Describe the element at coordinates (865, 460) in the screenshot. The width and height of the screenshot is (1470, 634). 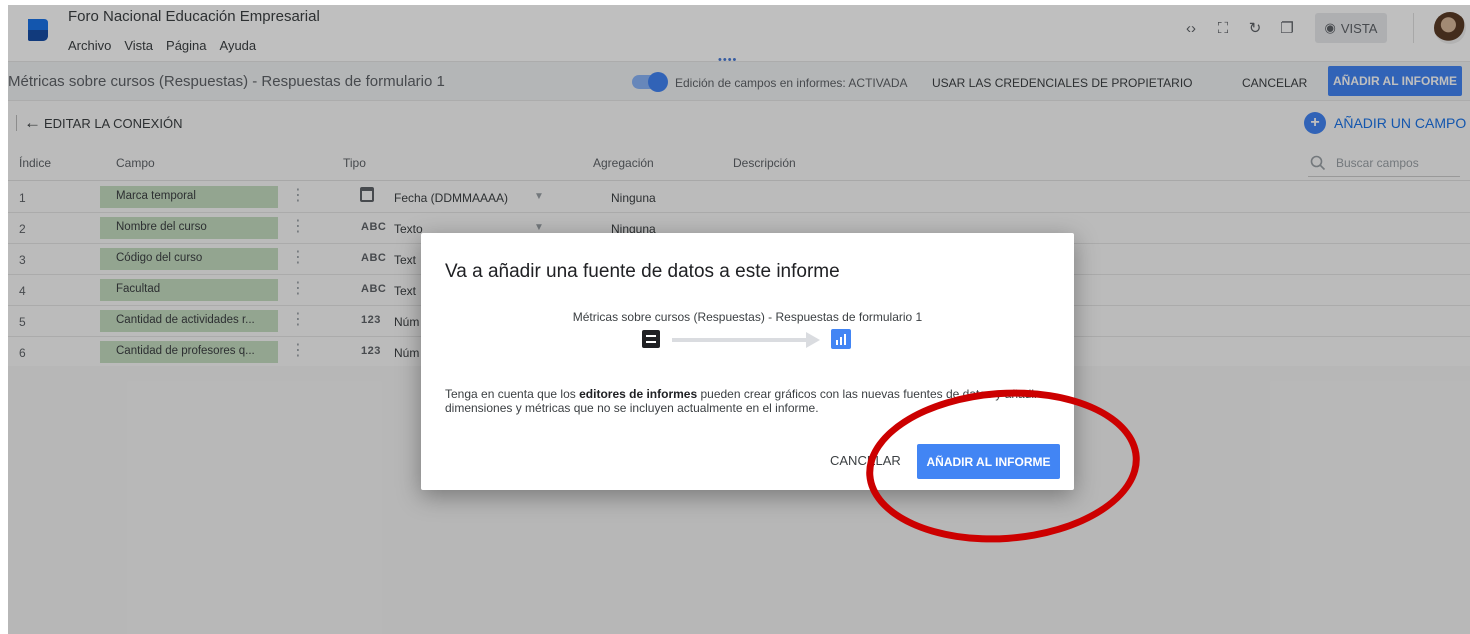
I see `dialog-cancel-button: CANCELAR` at that location.